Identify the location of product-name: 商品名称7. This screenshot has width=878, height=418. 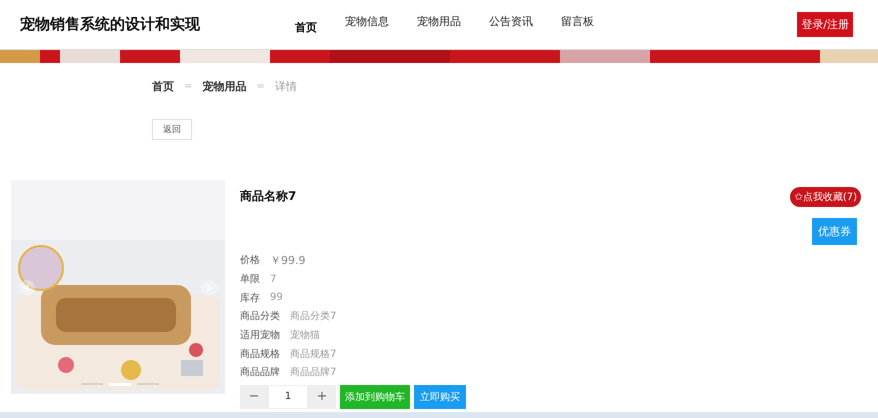
(268, 196).